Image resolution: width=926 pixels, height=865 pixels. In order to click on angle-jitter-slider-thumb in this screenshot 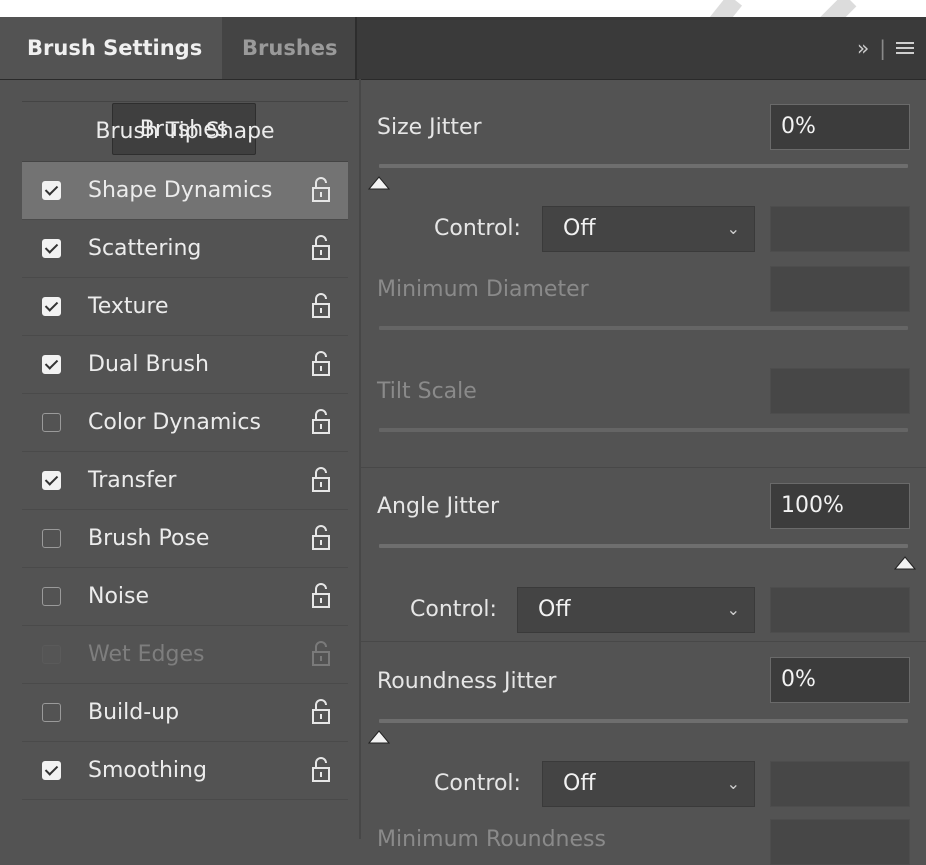, I will do `click(905, 563)`.